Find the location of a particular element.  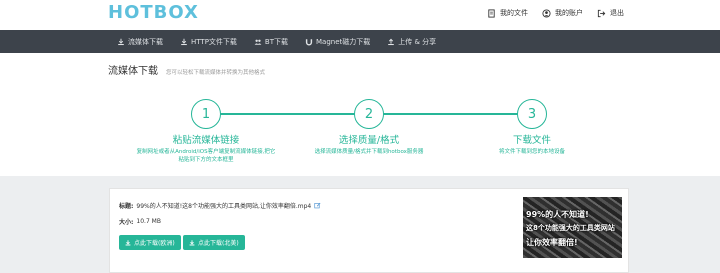

step-title: 粘贴流媒体链接 is located at coordinates (206, 140).